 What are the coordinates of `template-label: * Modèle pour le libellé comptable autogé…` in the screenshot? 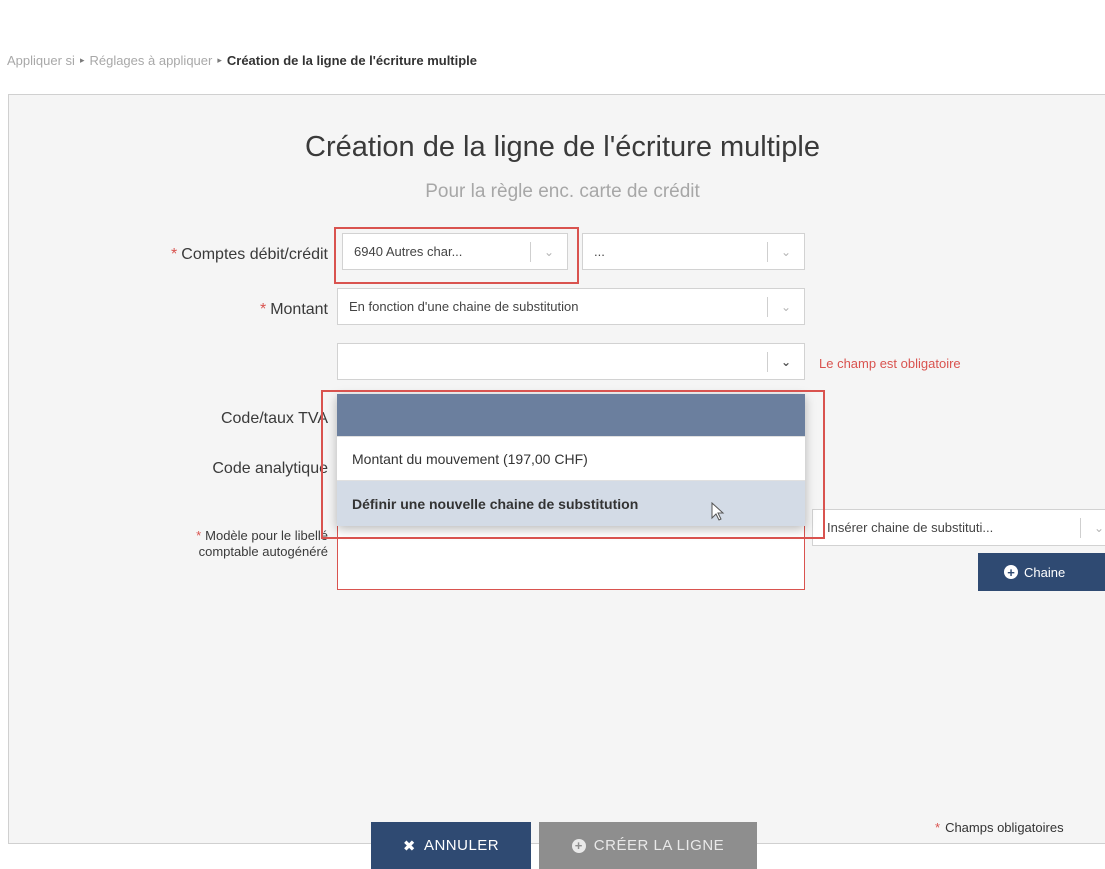 It's located at (262, 543).